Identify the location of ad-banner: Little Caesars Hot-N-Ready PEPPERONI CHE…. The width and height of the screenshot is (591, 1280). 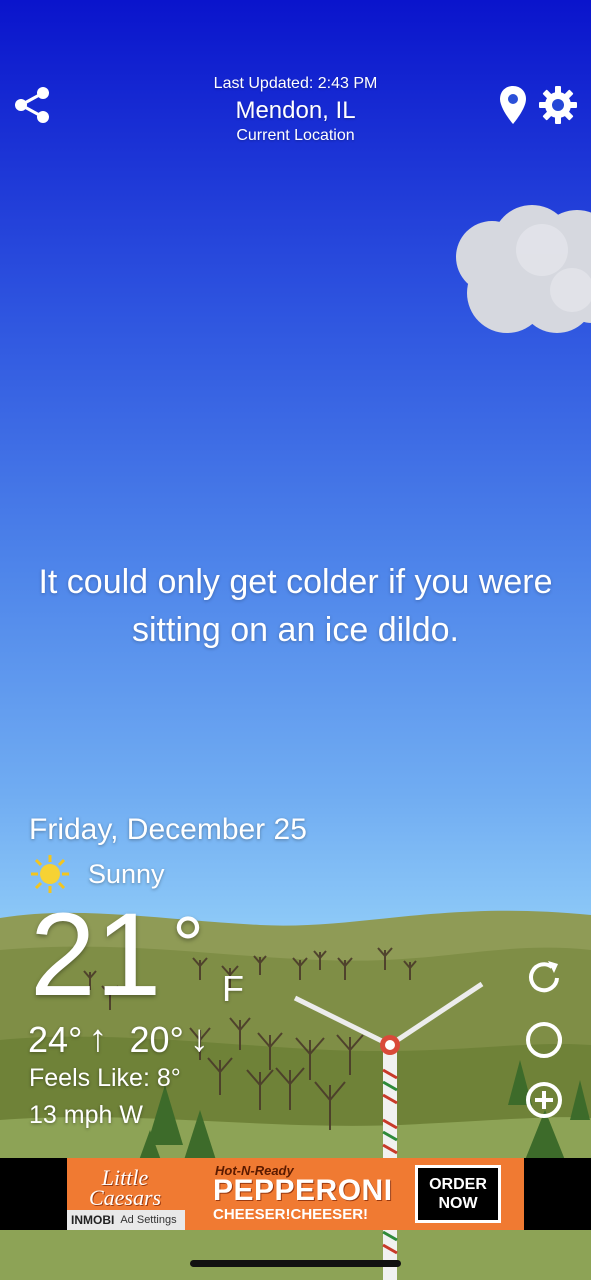
(295, 1194).